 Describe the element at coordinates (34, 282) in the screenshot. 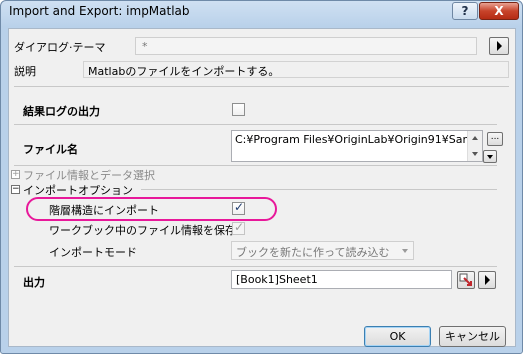

I see `output-label: 出力` at that location.